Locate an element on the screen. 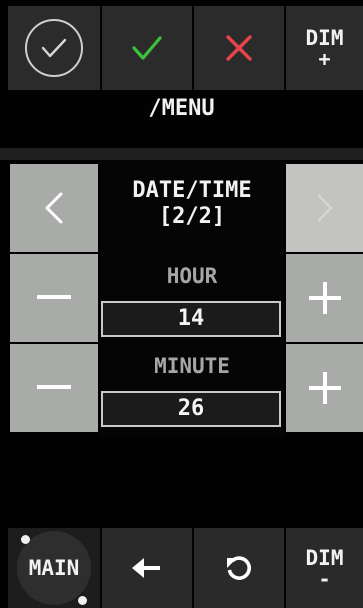 Image resolution: width=363 pixels, height=608 pixels. prev-page-button is located at coordinates (54, 208).